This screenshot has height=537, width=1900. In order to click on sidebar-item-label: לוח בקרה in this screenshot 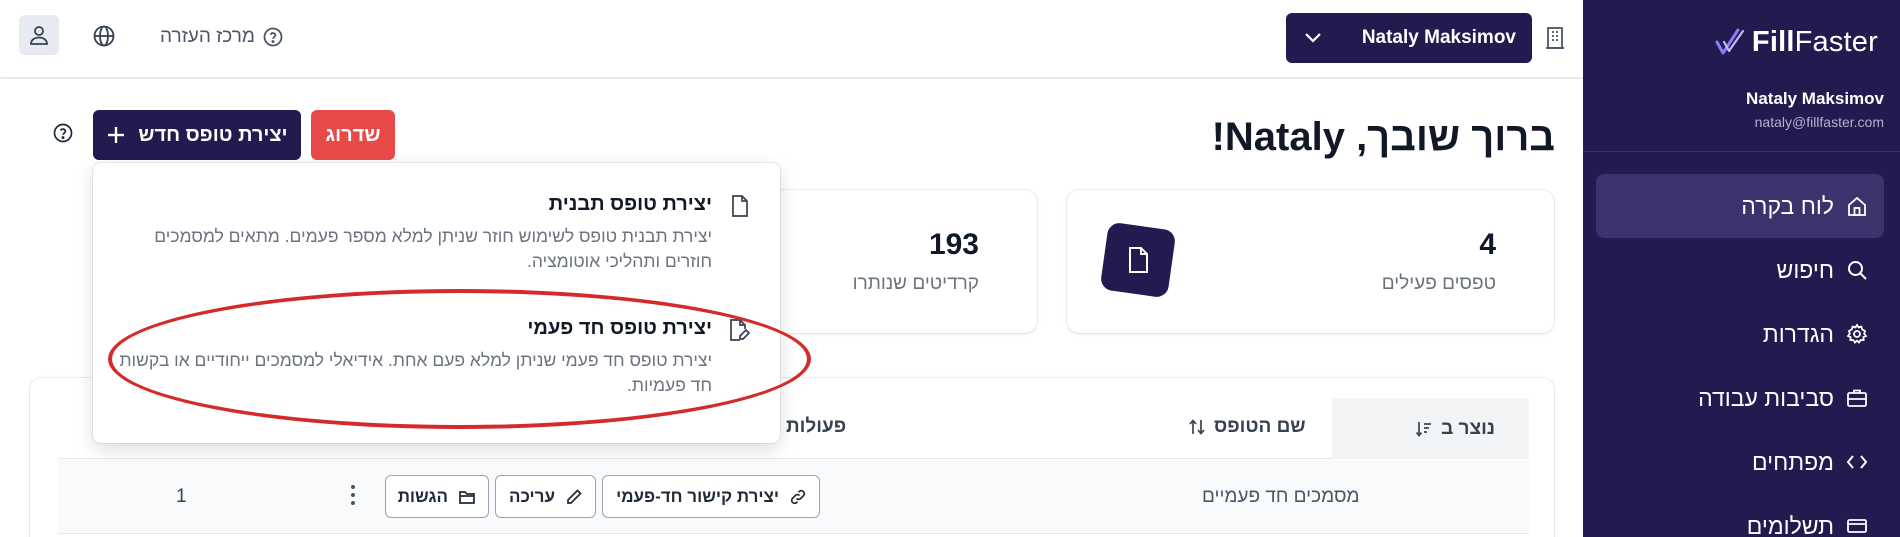, I will do `click(1787, 205)`.